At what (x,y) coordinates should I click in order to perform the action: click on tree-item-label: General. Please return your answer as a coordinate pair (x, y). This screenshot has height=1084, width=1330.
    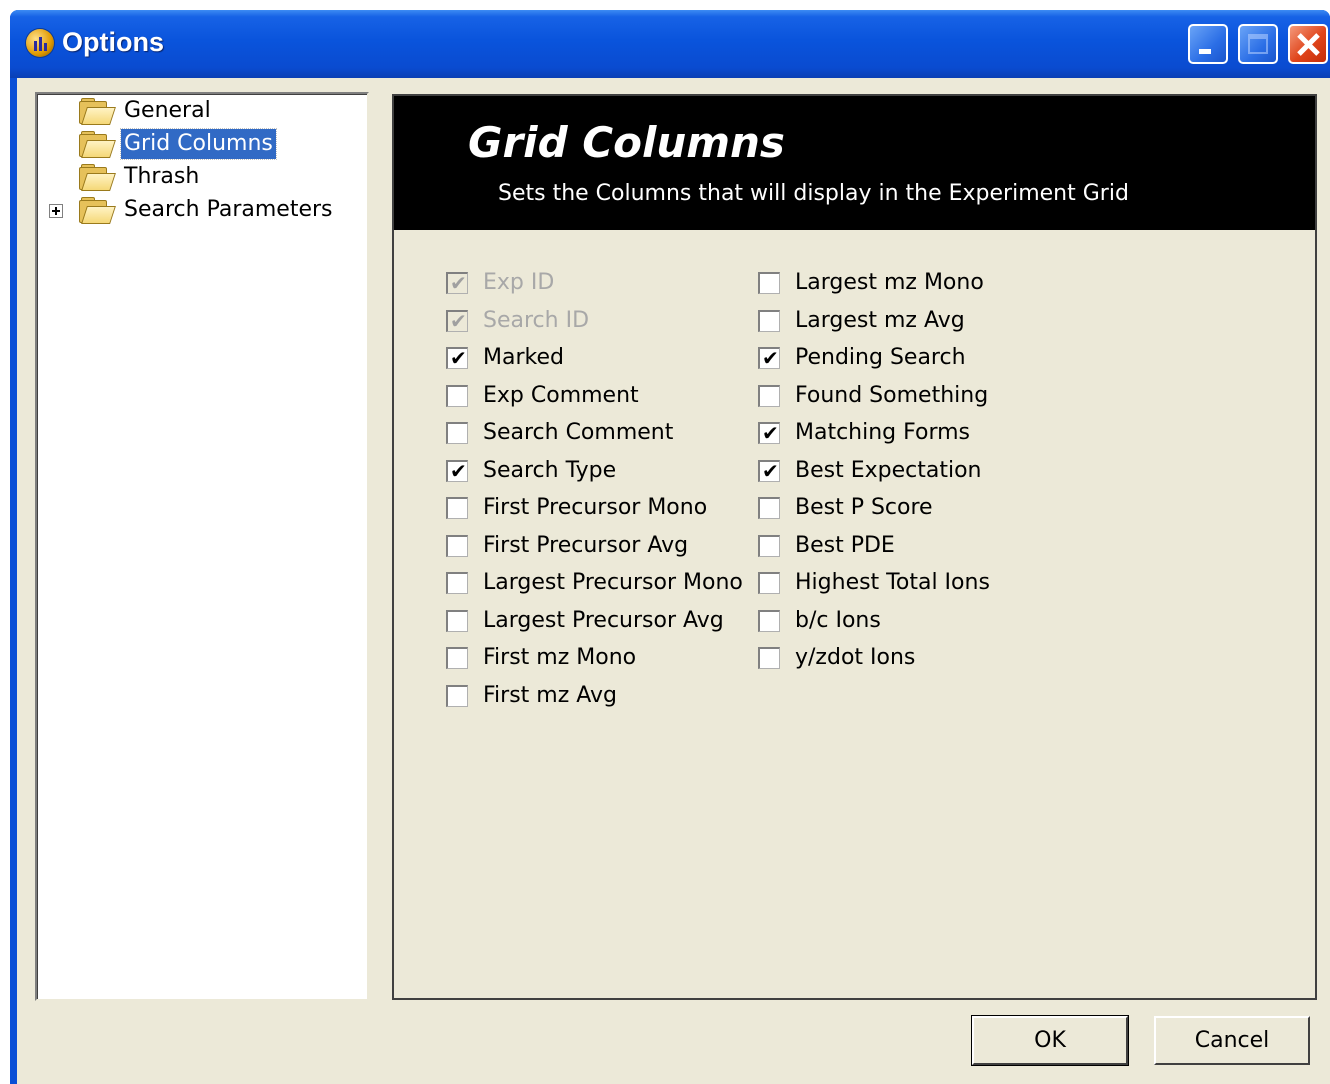
    Looking at the image, I should click on (167, 110).